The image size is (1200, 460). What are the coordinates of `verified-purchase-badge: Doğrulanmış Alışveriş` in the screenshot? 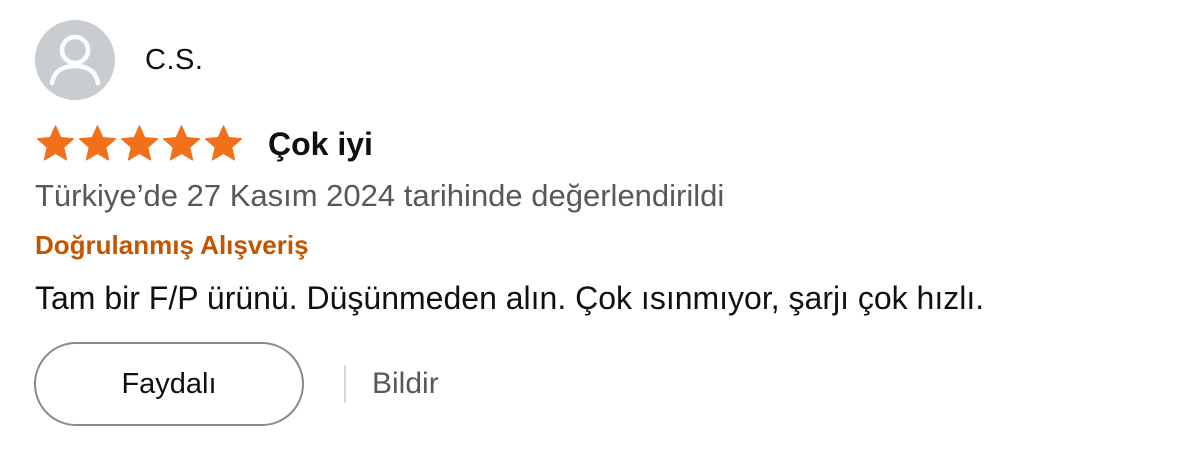 It's located at (172, 245).